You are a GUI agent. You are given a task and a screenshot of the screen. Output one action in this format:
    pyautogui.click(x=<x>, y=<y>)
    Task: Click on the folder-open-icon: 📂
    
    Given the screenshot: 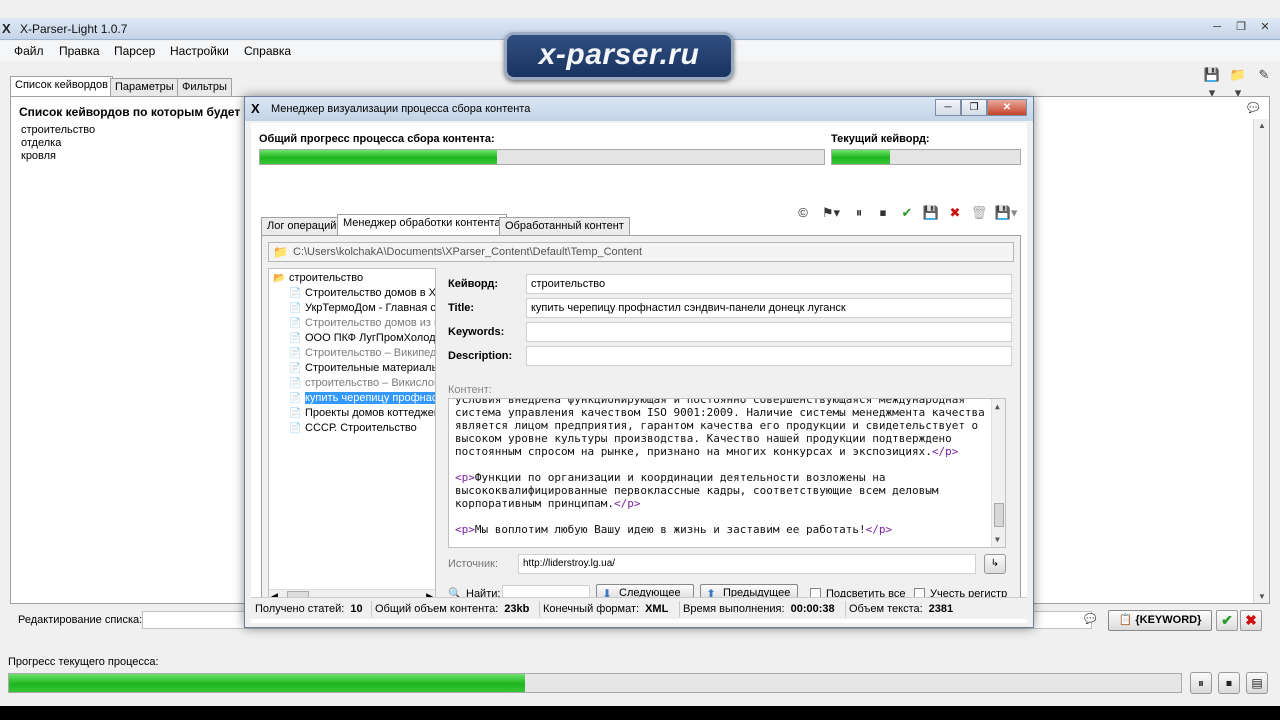 What is the action you would take?
    pyautogui.click(x=279, y=278)
    